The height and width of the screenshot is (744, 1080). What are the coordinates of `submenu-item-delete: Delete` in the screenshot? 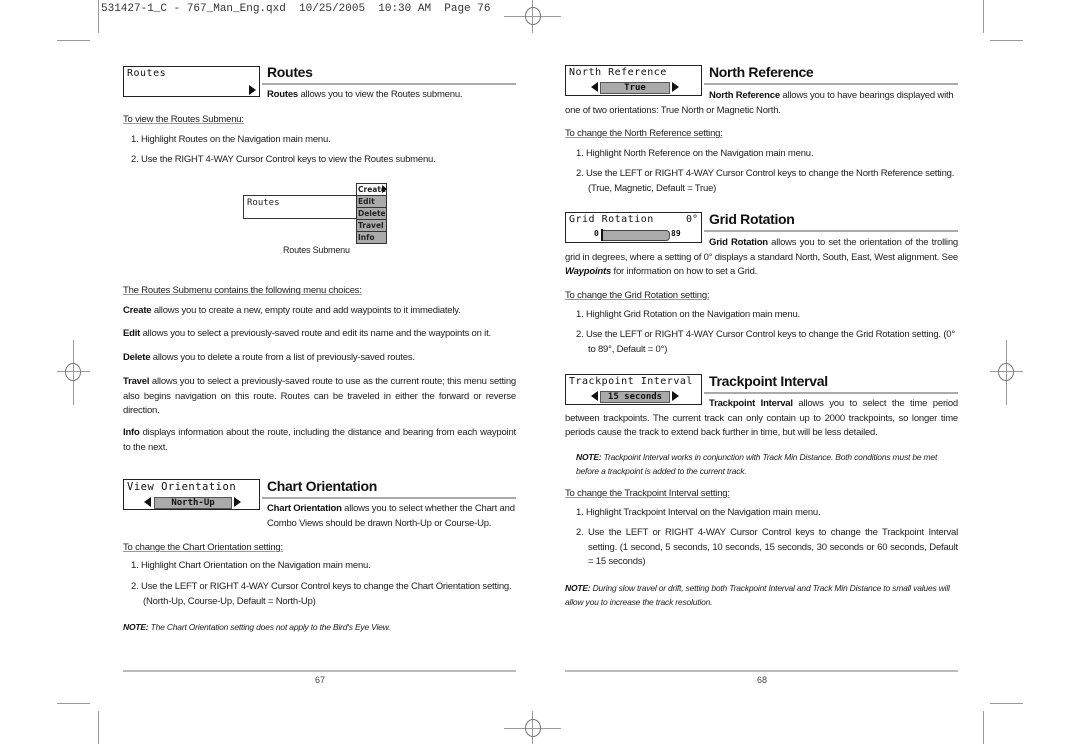 It's located at (371, 213).